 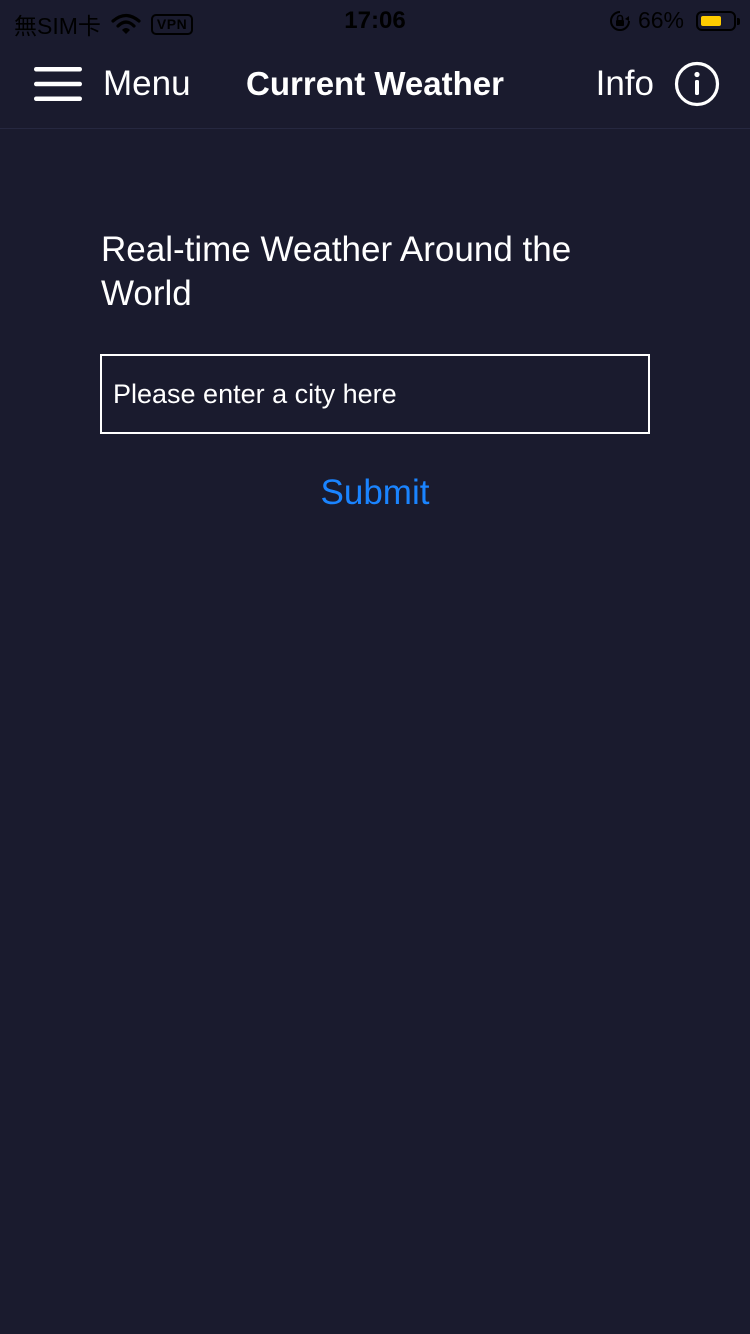 I want to click on orientation-lock-icon, so click(x=619, y=20).